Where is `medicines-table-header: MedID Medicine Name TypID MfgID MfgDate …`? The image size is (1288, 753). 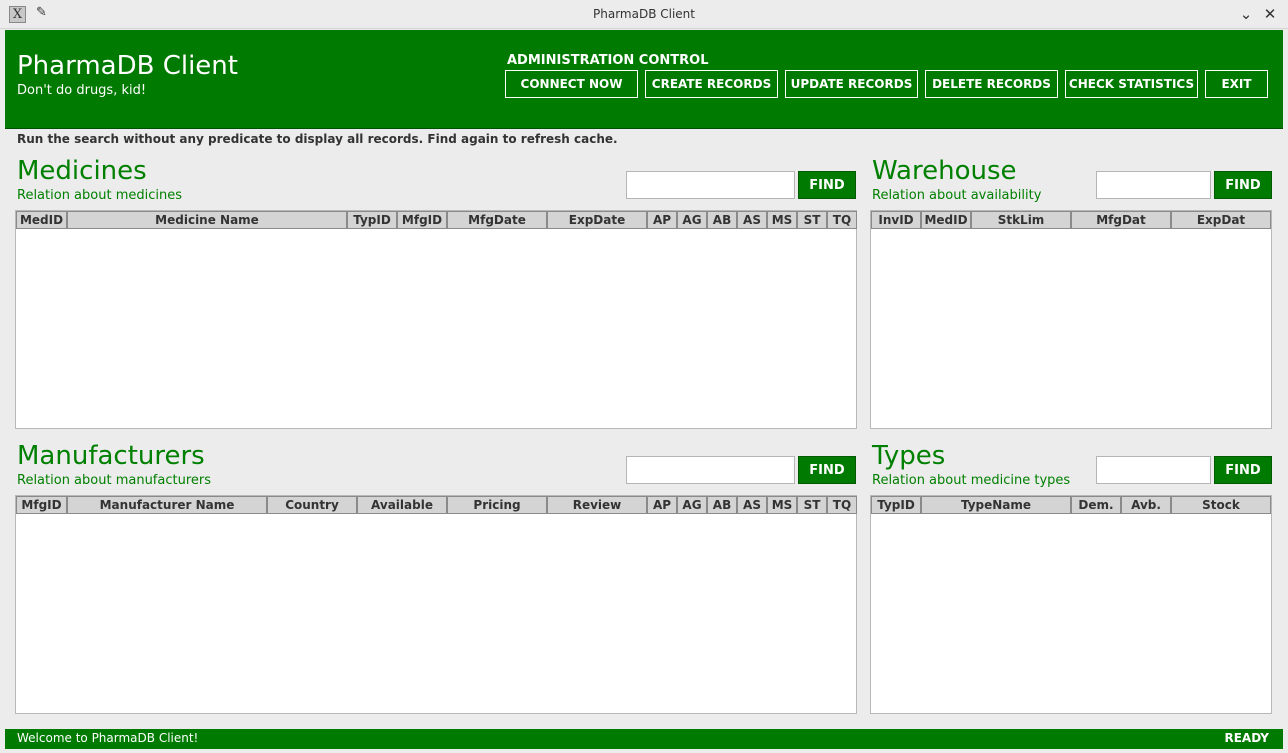 medicines-table-header: MedID Medicine Name TypID MfgID MfgDate … is located at coordinates (436, 220).